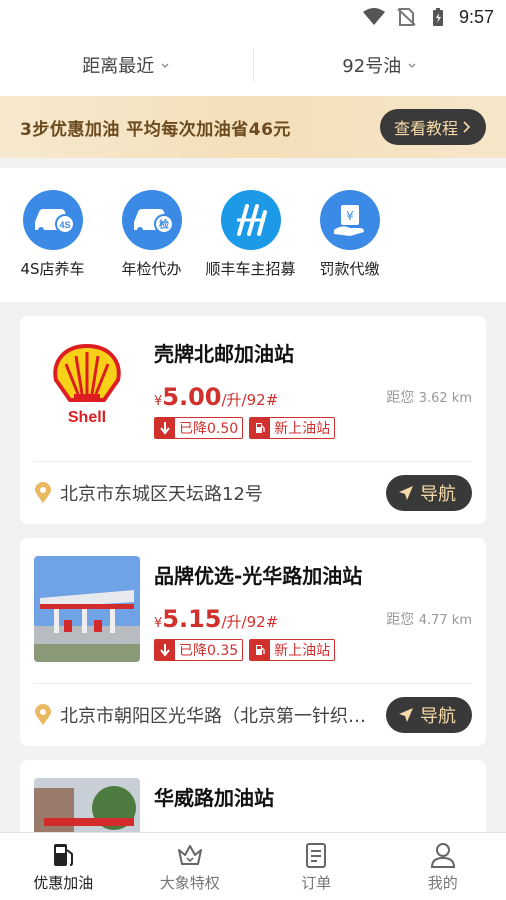  I want to click on service-label: 罚款代缴, so click(349, 269).